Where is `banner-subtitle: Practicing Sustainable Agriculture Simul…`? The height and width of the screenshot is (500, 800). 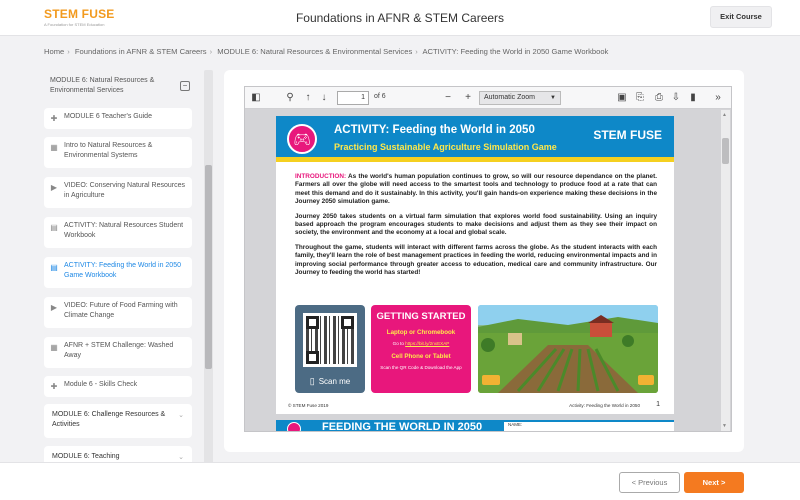
banner-subtitle: Practicing Sustainable Agriculture Simul… is located at coordinates (445, 147).